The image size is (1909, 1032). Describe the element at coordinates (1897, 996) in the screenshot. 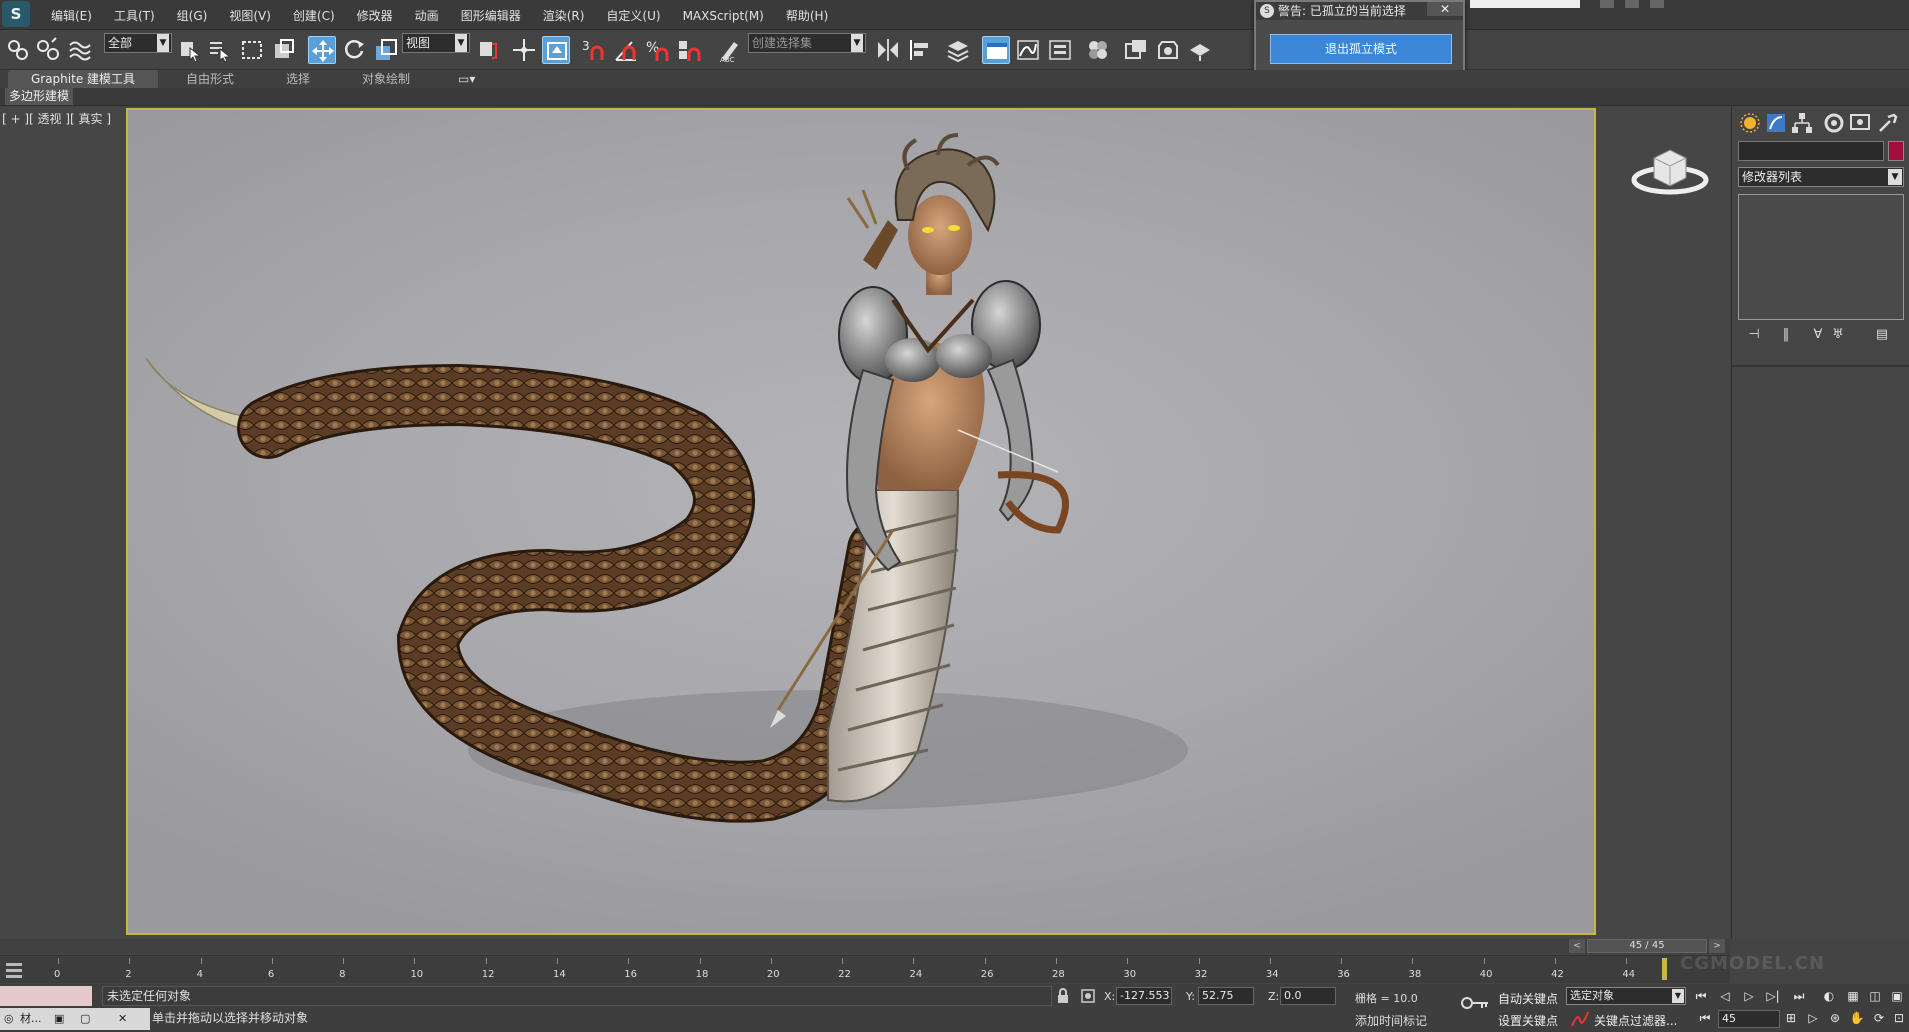

I see `maximize-viewport-icon: ▣` at that location.